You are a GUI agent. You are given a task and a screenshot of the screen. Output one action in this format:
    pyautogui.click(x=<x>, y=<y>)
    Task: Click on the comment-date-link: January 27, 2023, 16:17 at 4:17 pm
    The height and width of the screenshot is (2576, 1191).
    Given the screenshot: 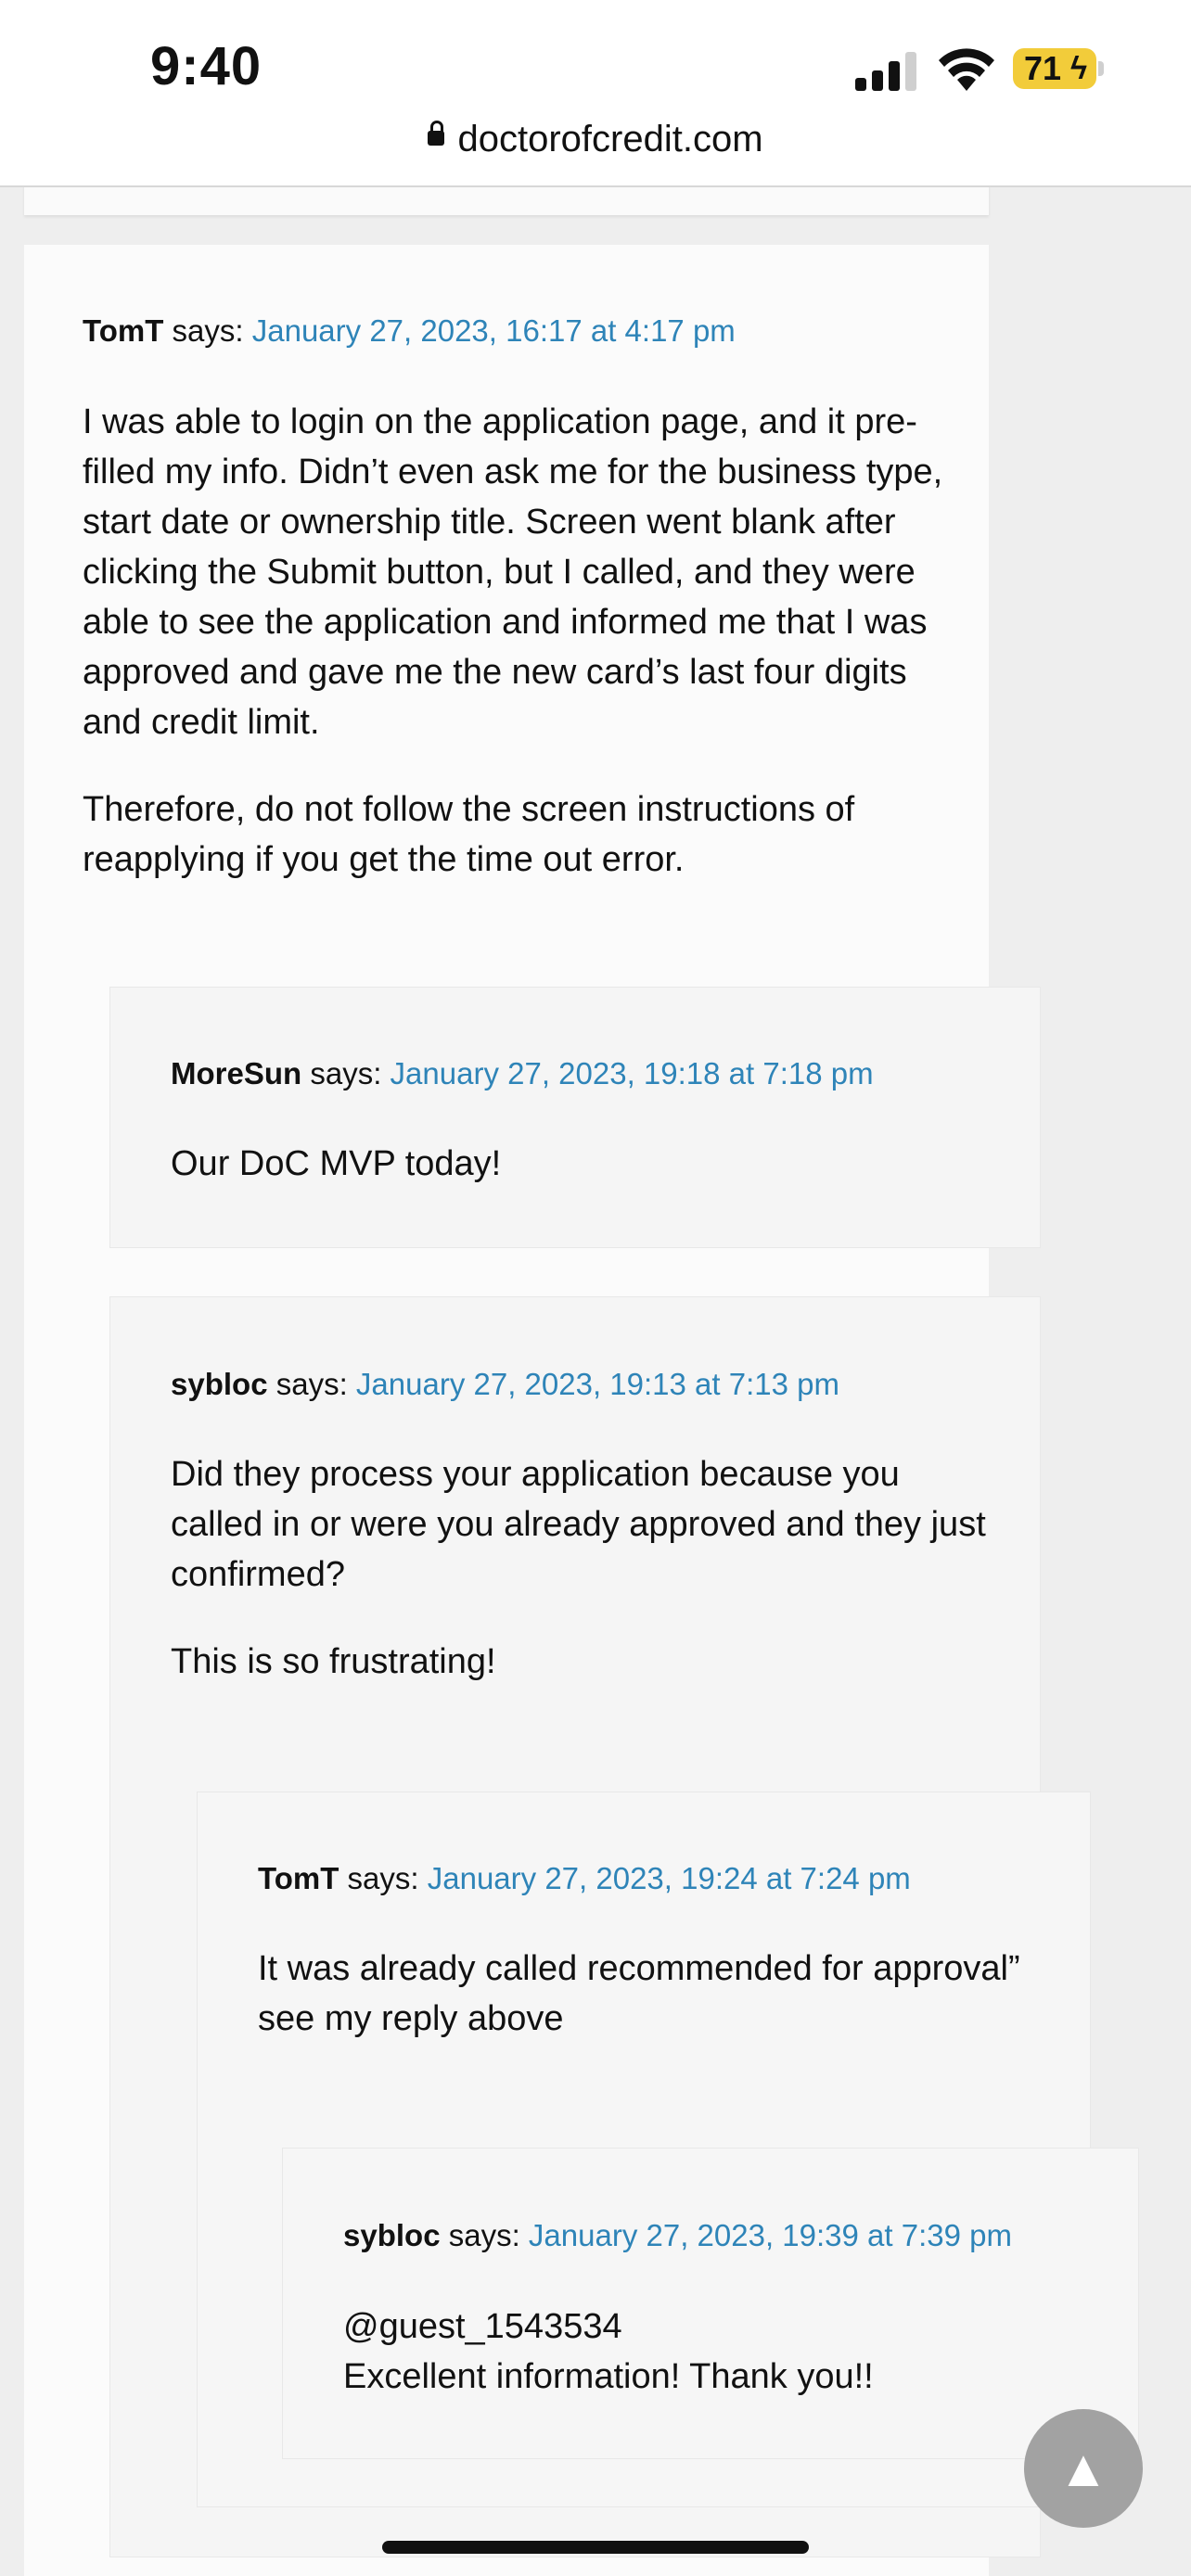 What is the action you would take?
    pyautogui.click(x=494, y=331)
    